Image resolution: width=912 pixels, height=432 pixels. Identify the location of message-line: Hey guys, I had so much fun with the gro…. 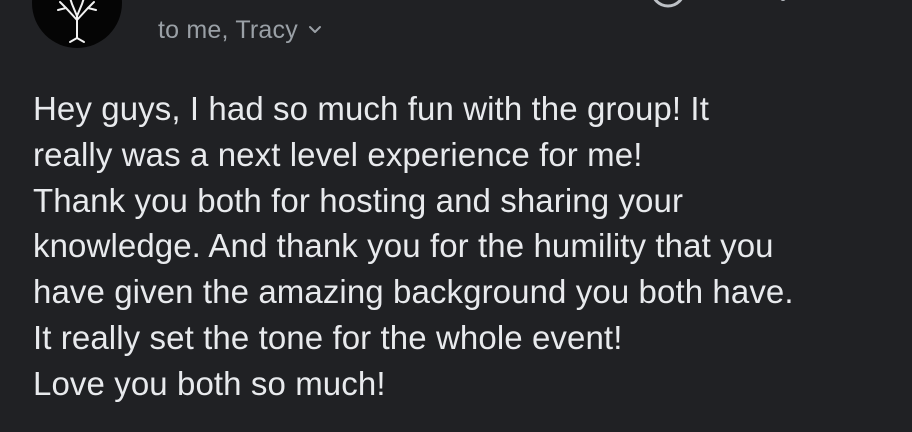
(371, 108).